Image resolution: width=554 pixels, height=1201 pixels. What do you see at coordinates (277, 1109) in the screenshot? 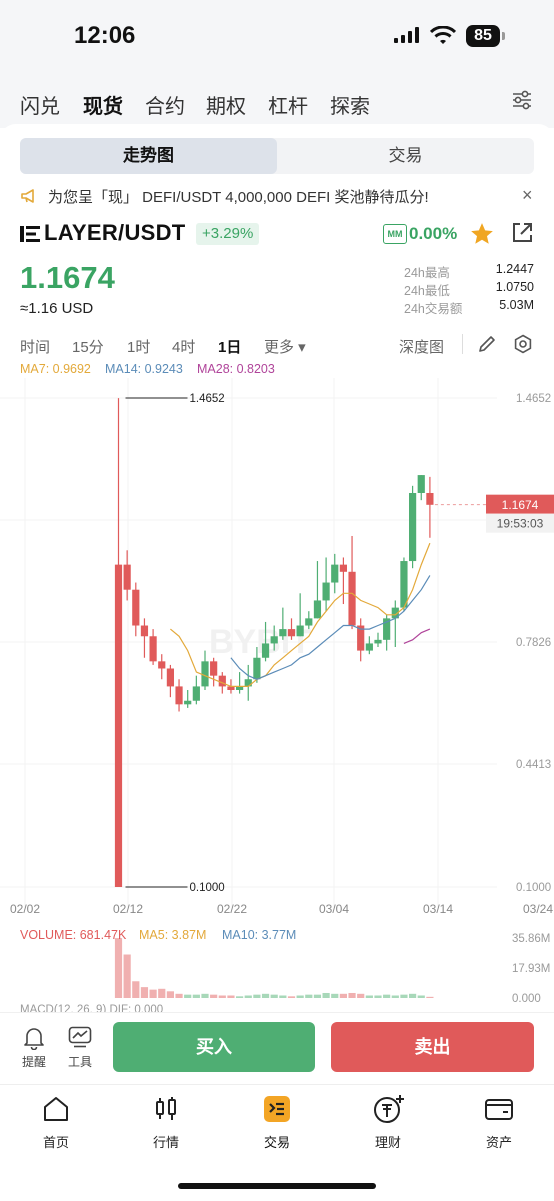
I see `trade-icon` at bounding box center [277, 1109].